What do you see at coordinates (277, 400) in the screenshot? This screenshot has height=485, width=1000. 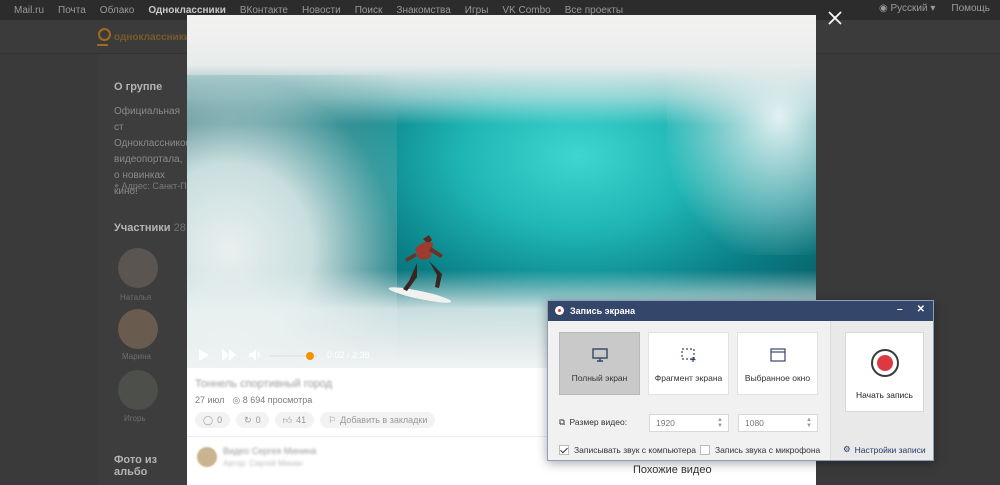 I see `video-views-text: 8 694 просмотра` at bounding box center [277, 400].